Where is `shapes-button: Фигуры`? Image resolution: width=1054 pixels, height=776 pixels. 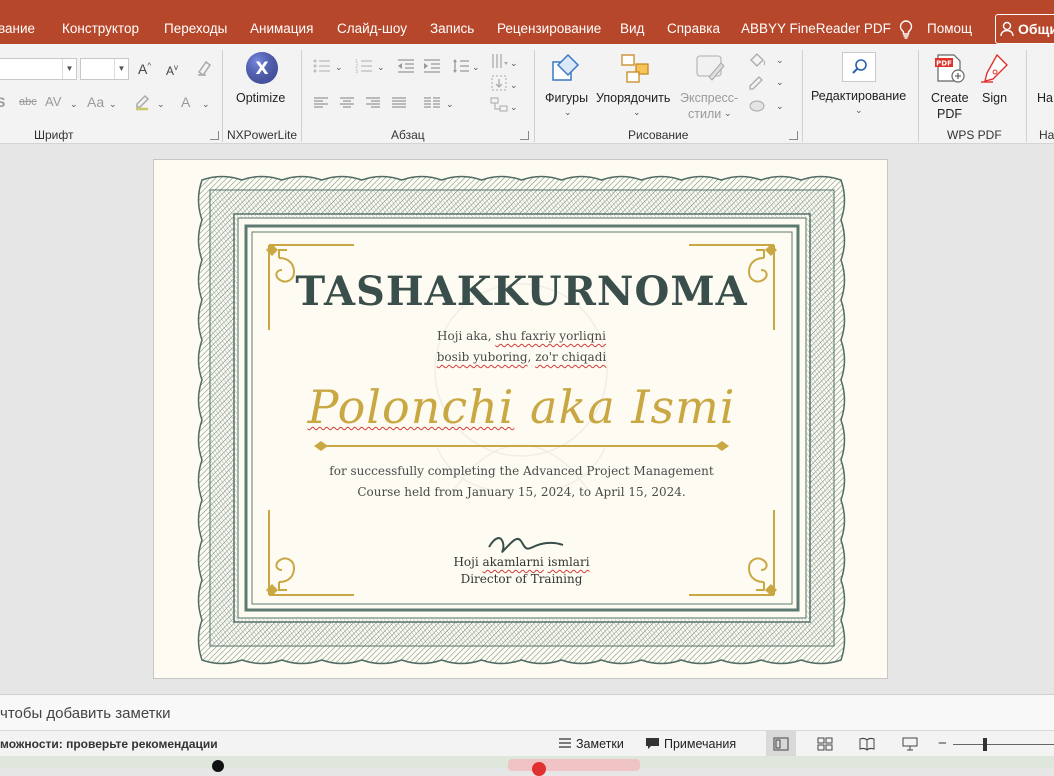
shapes-button: Фигуры is located at coordinates (566, 98).